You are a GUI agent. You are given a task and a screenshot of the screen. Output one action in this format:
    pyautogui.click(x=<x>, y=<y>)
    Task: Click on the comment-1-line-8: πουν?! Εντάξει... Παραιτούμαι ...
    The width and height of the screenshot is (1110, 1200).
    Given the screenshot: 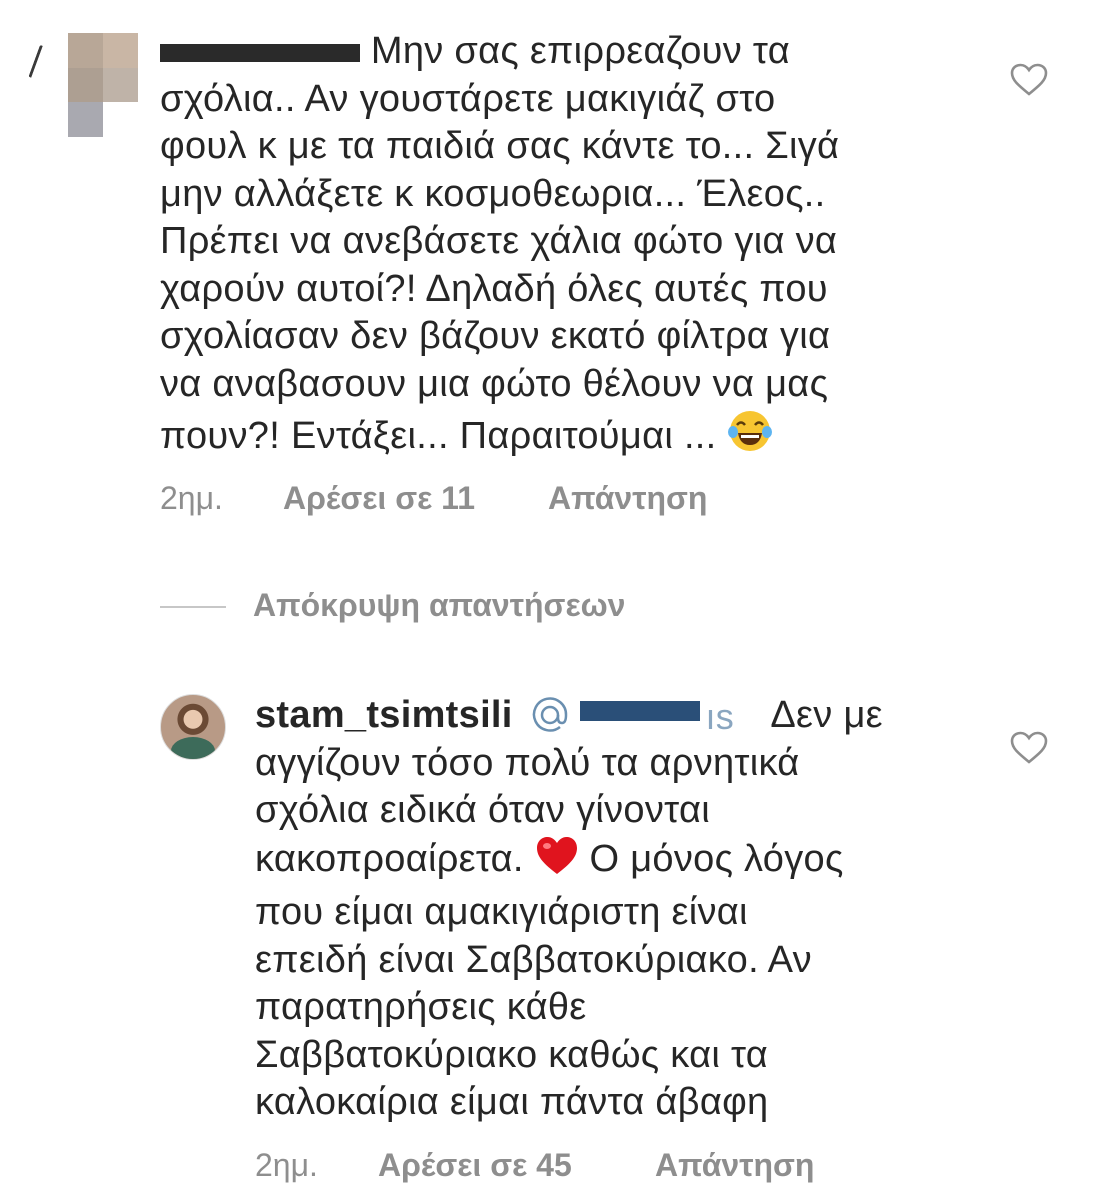 What is the action you would take?
    pyautogui.click(x=499, y=437)
    